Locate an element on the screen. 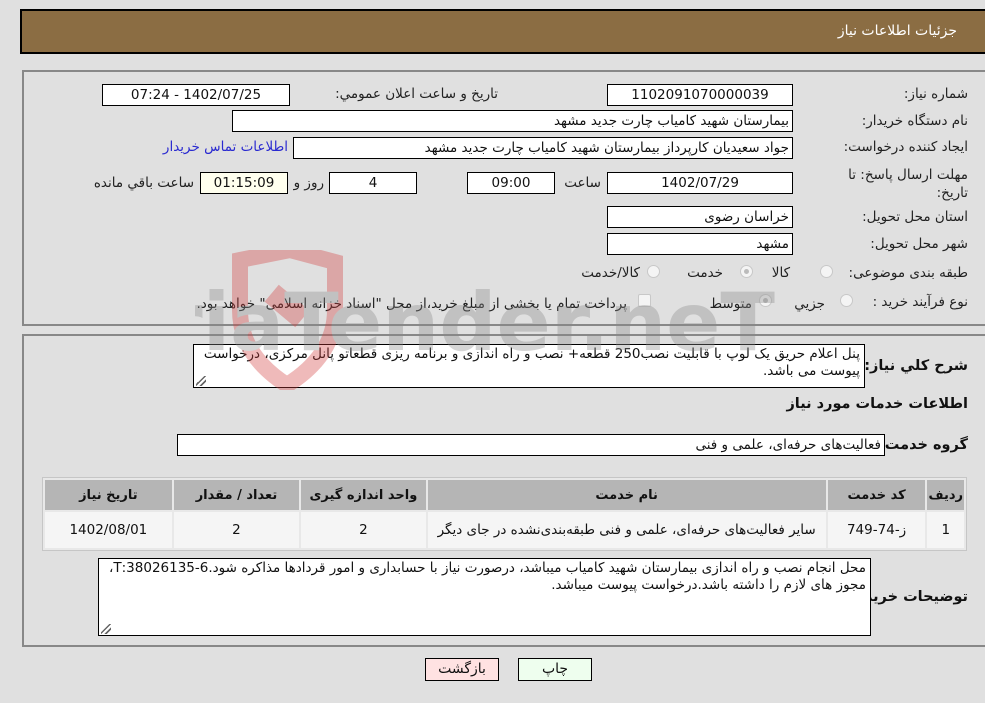 This screenshot has width=985, height=703. deadline-time-field: 09:00 is located at coordinates (511, 183).